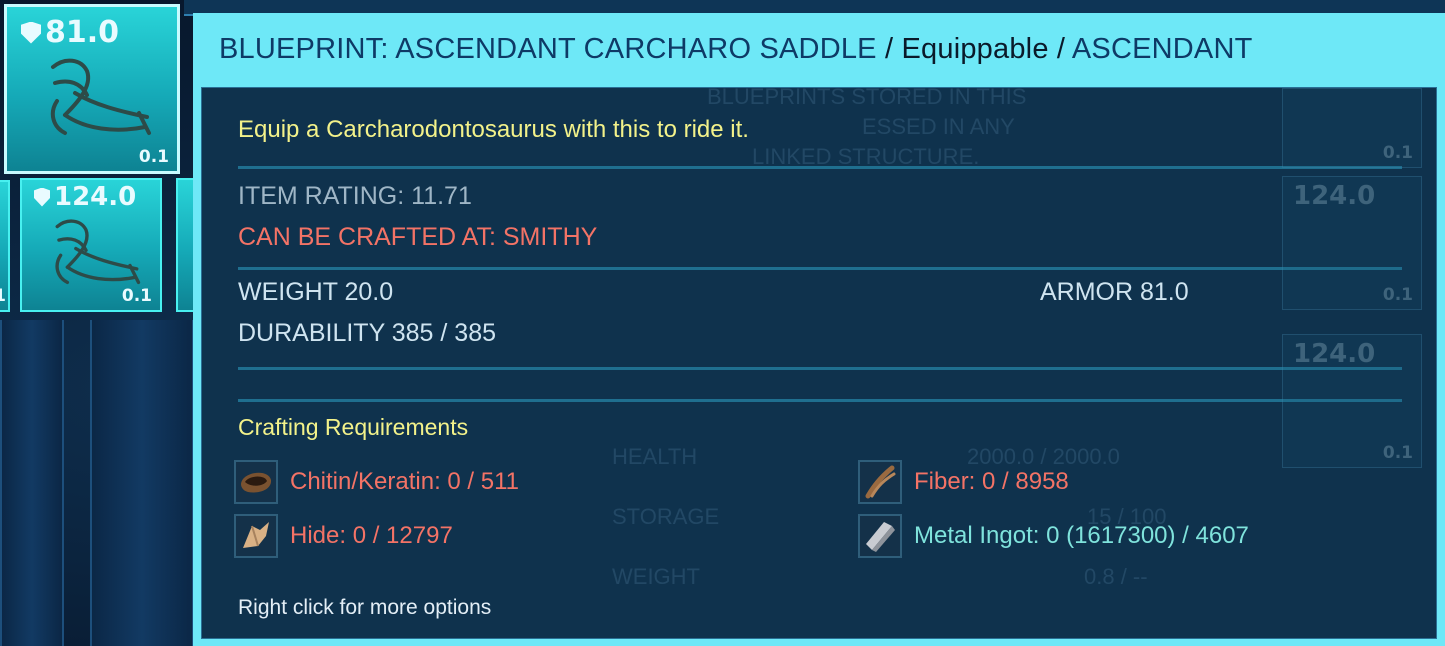 This screenshot has height=646, width=1445. Describe the element at coordinates (548, 49) in the screenshot. I see `item-name: BLUEPRINT: ASCENDANT CARCHARO SADDLE` at that location.